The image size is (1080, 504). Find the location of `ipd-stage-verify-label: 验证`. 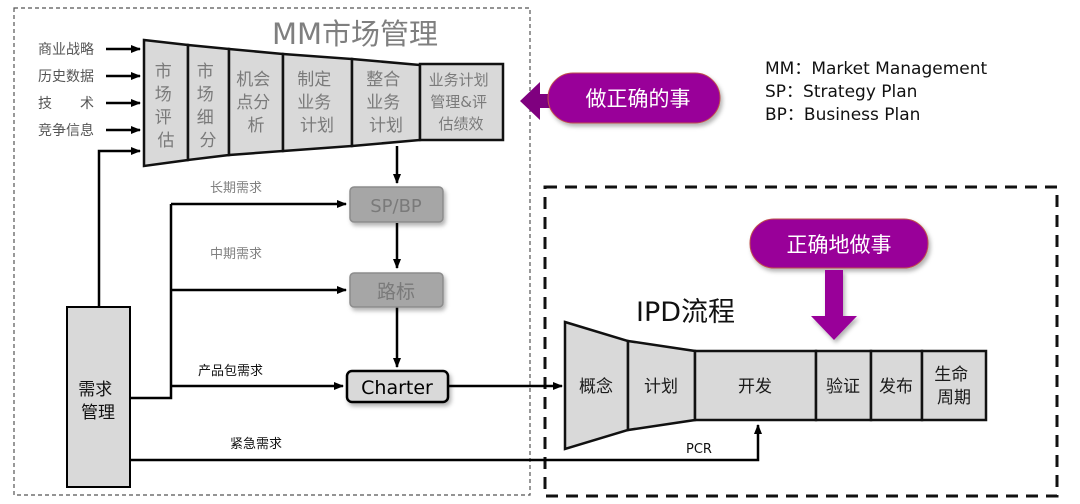

ipd-stage-verify-label: 验证 is located at coordinates (843, 387).